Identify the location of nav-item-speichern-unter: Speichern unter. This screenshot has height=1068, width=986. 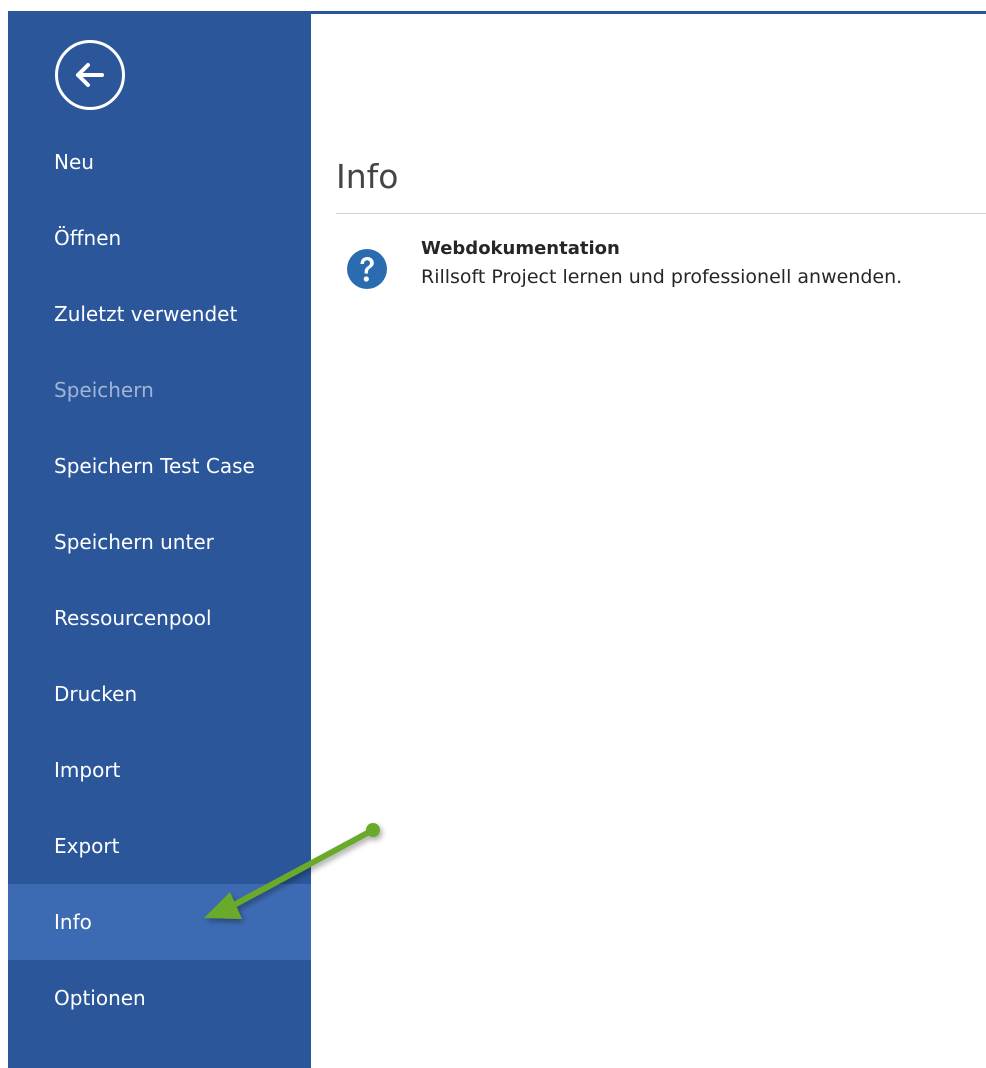
(159, 542).